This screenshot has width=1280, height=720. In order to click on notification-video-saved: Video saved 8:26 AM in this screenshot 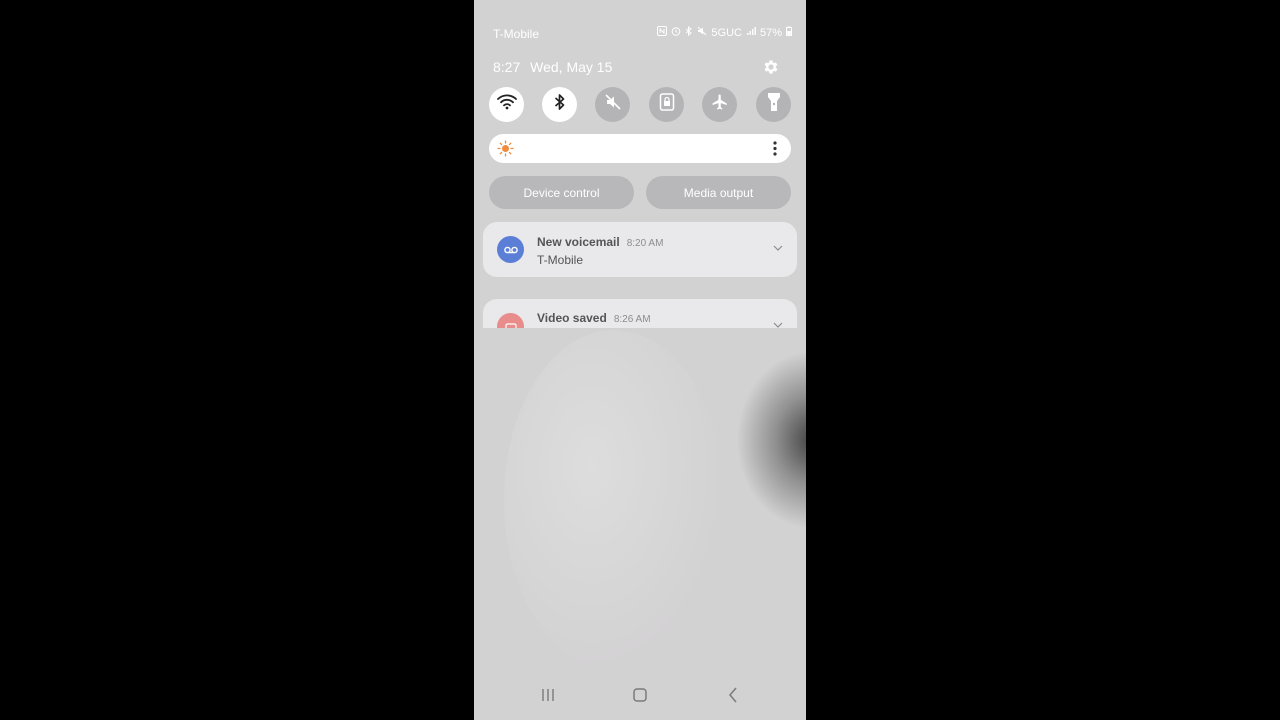, I will do `click(640, 313)`.